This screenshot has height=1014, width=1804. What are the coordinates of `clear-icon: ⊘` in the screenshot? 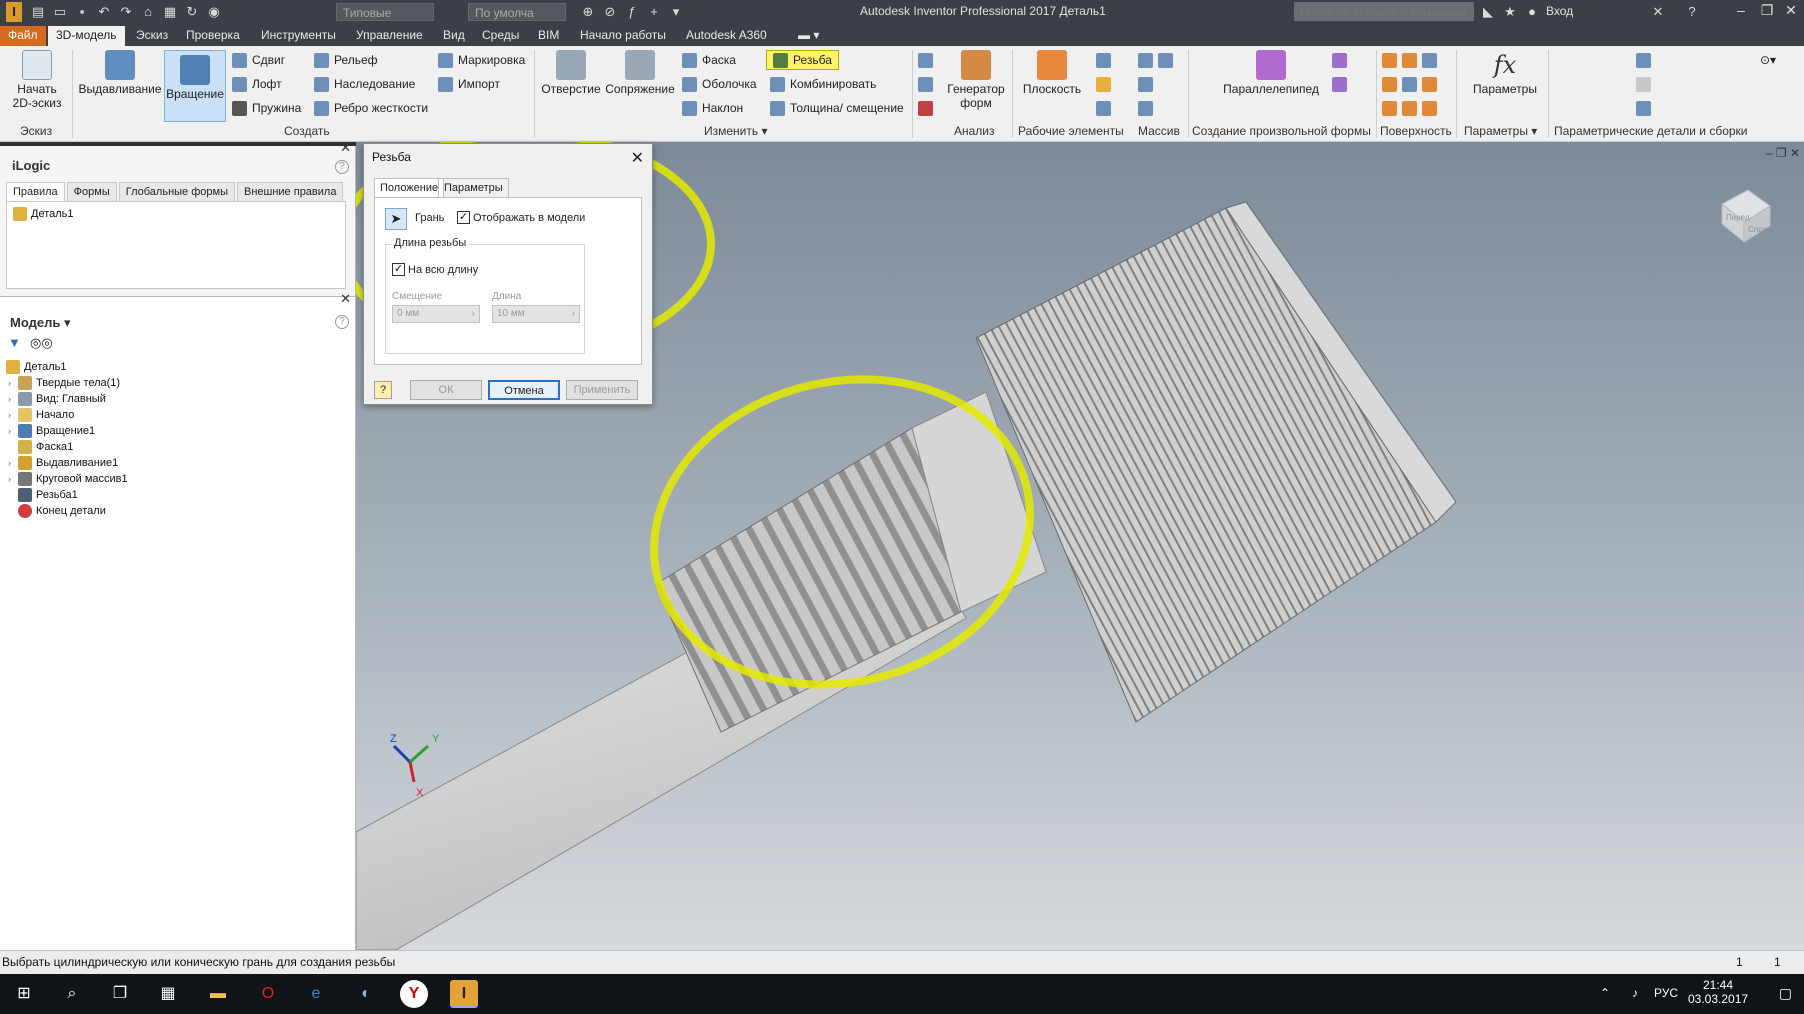 It's located at (610, 12).